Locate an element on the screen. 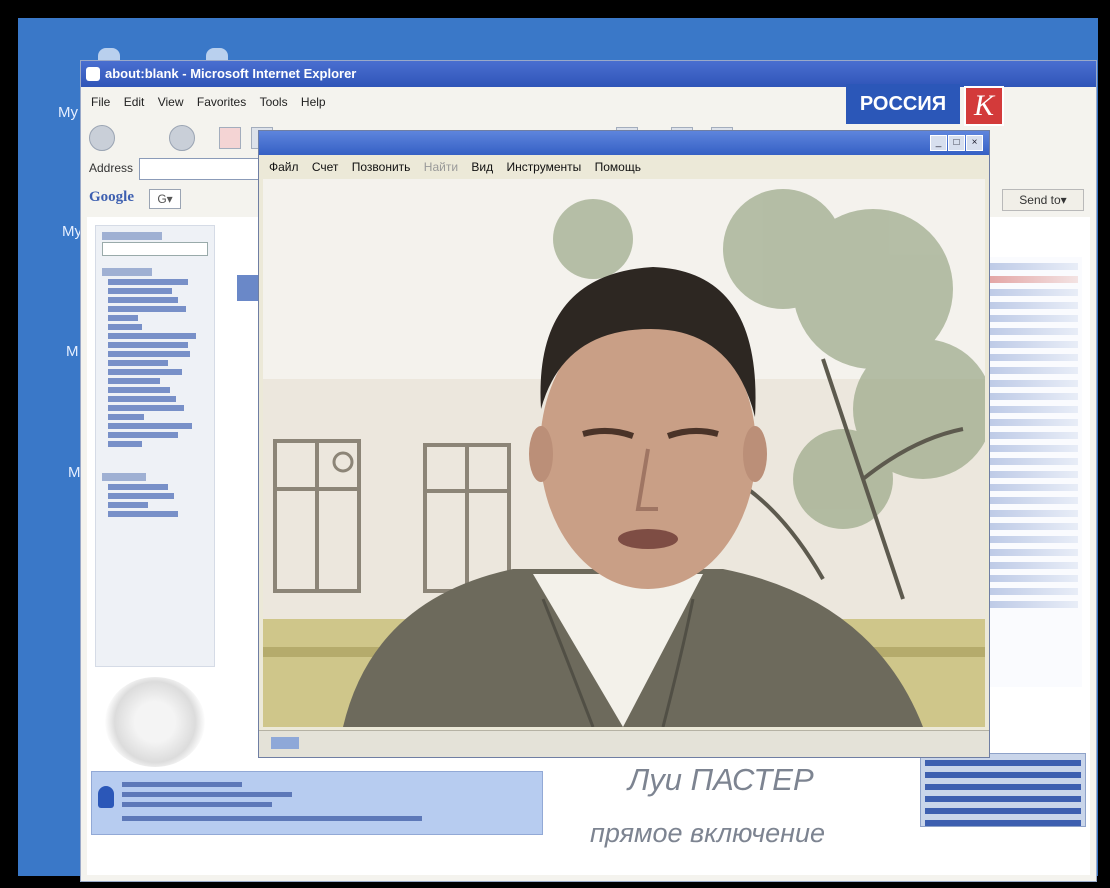 This screenshot has height=888, width=1110. menu-edit: Edit is located at coordinates (134, 102).